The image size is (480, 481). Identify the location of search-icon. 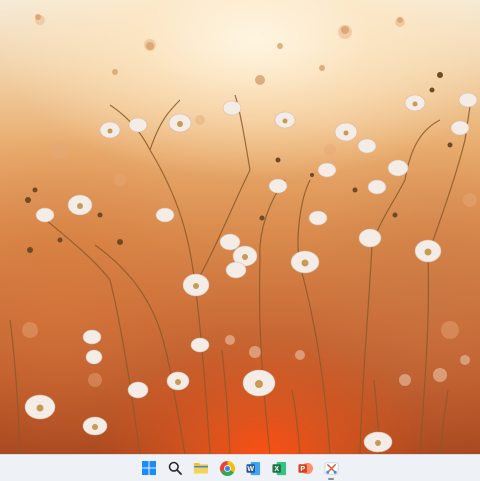
(175, 468).